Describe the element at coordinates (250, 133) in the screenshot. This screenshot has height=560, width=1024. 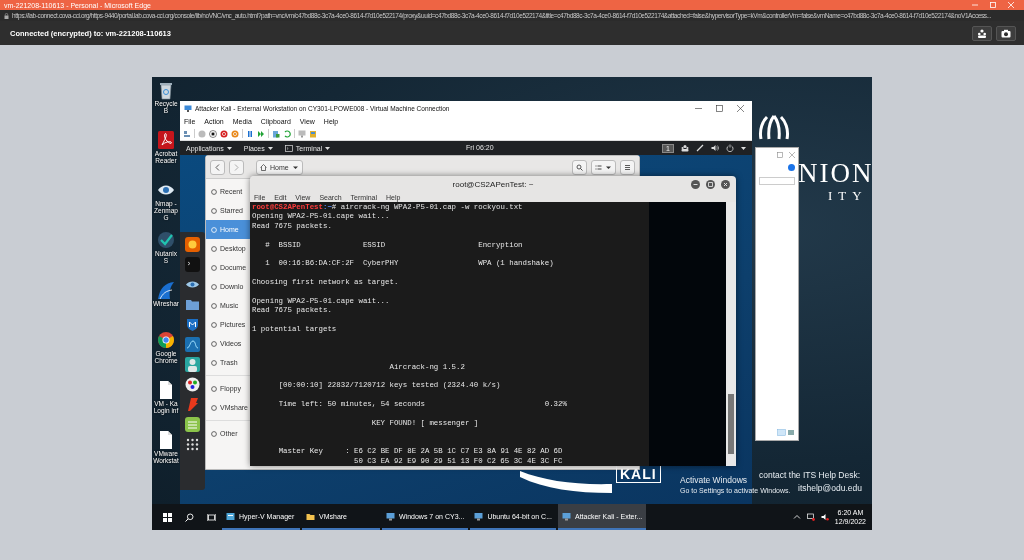
I see `pause-icon` at that location.